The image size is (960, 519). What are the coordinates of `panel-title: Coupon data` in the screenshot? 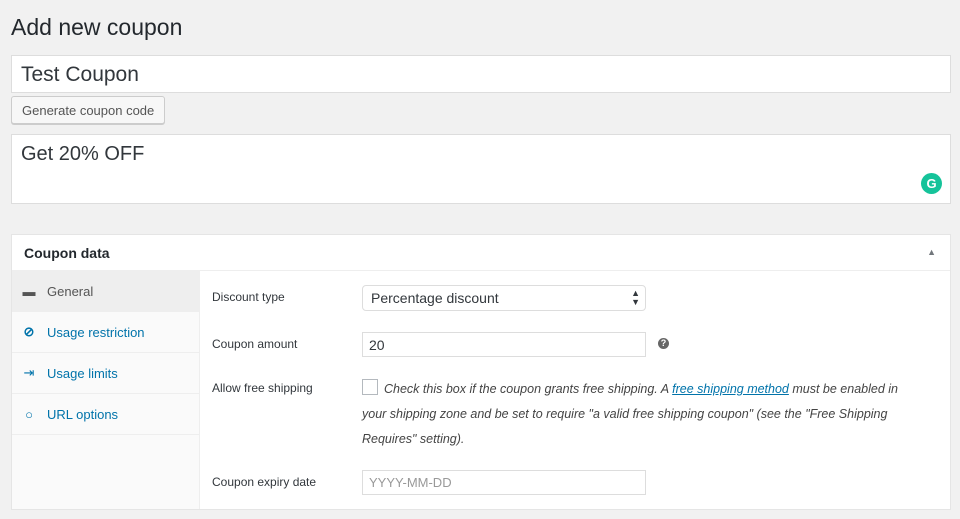 It's located at (481, 253).